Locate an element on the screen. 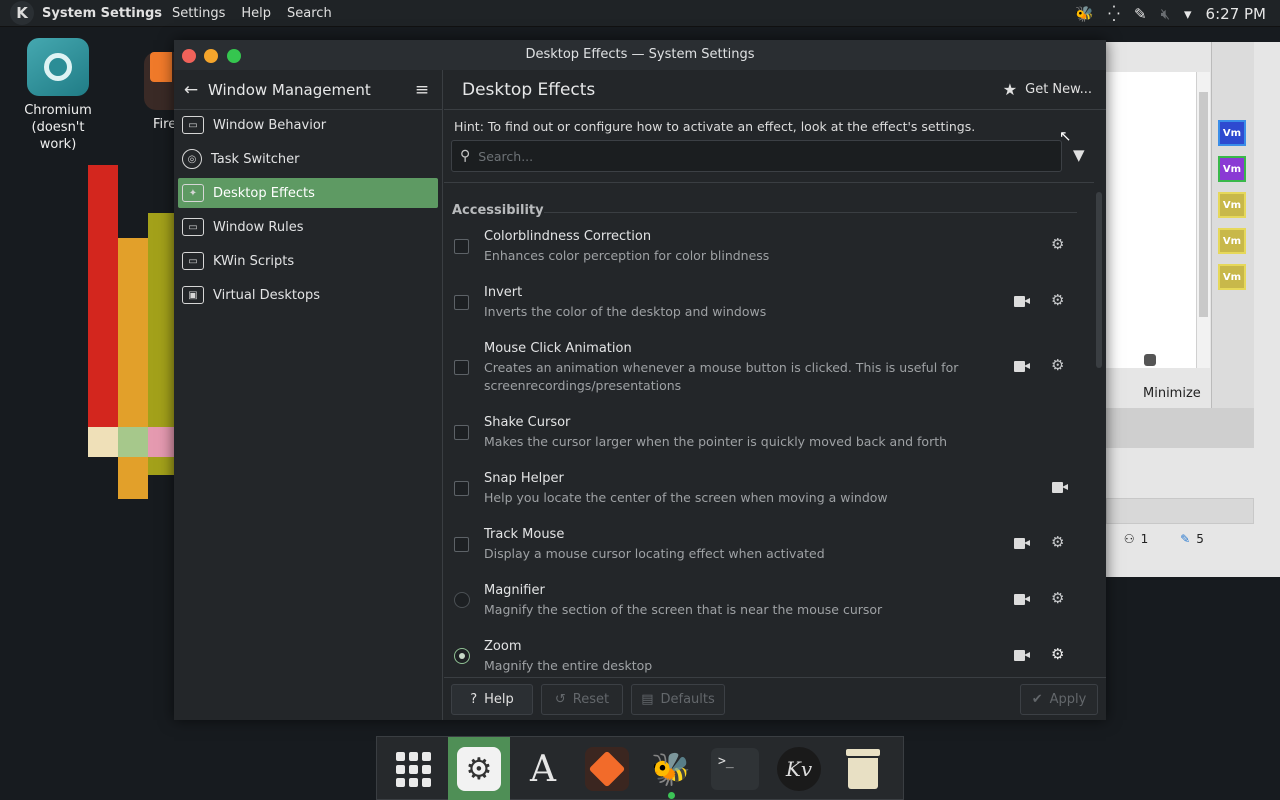 The height and width of the screenshot is (800, 1280). defaults-button: ▤ Defaults is located at coordinates (678, 699).